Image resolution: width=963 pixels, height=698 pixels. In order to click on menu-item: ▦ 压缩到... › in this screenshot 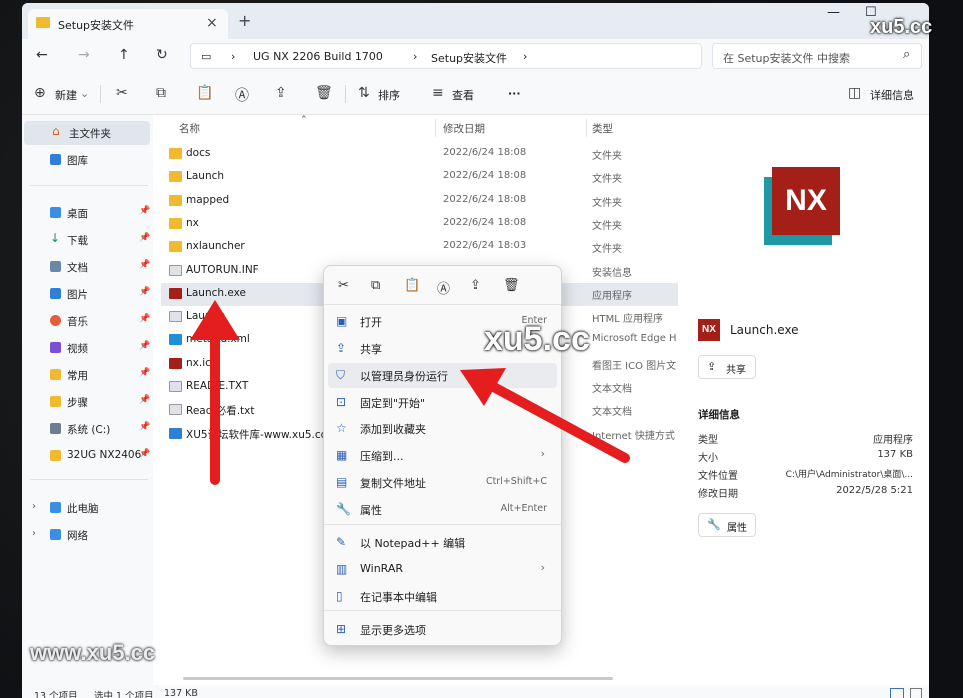, I will do `click(442, 455)`.